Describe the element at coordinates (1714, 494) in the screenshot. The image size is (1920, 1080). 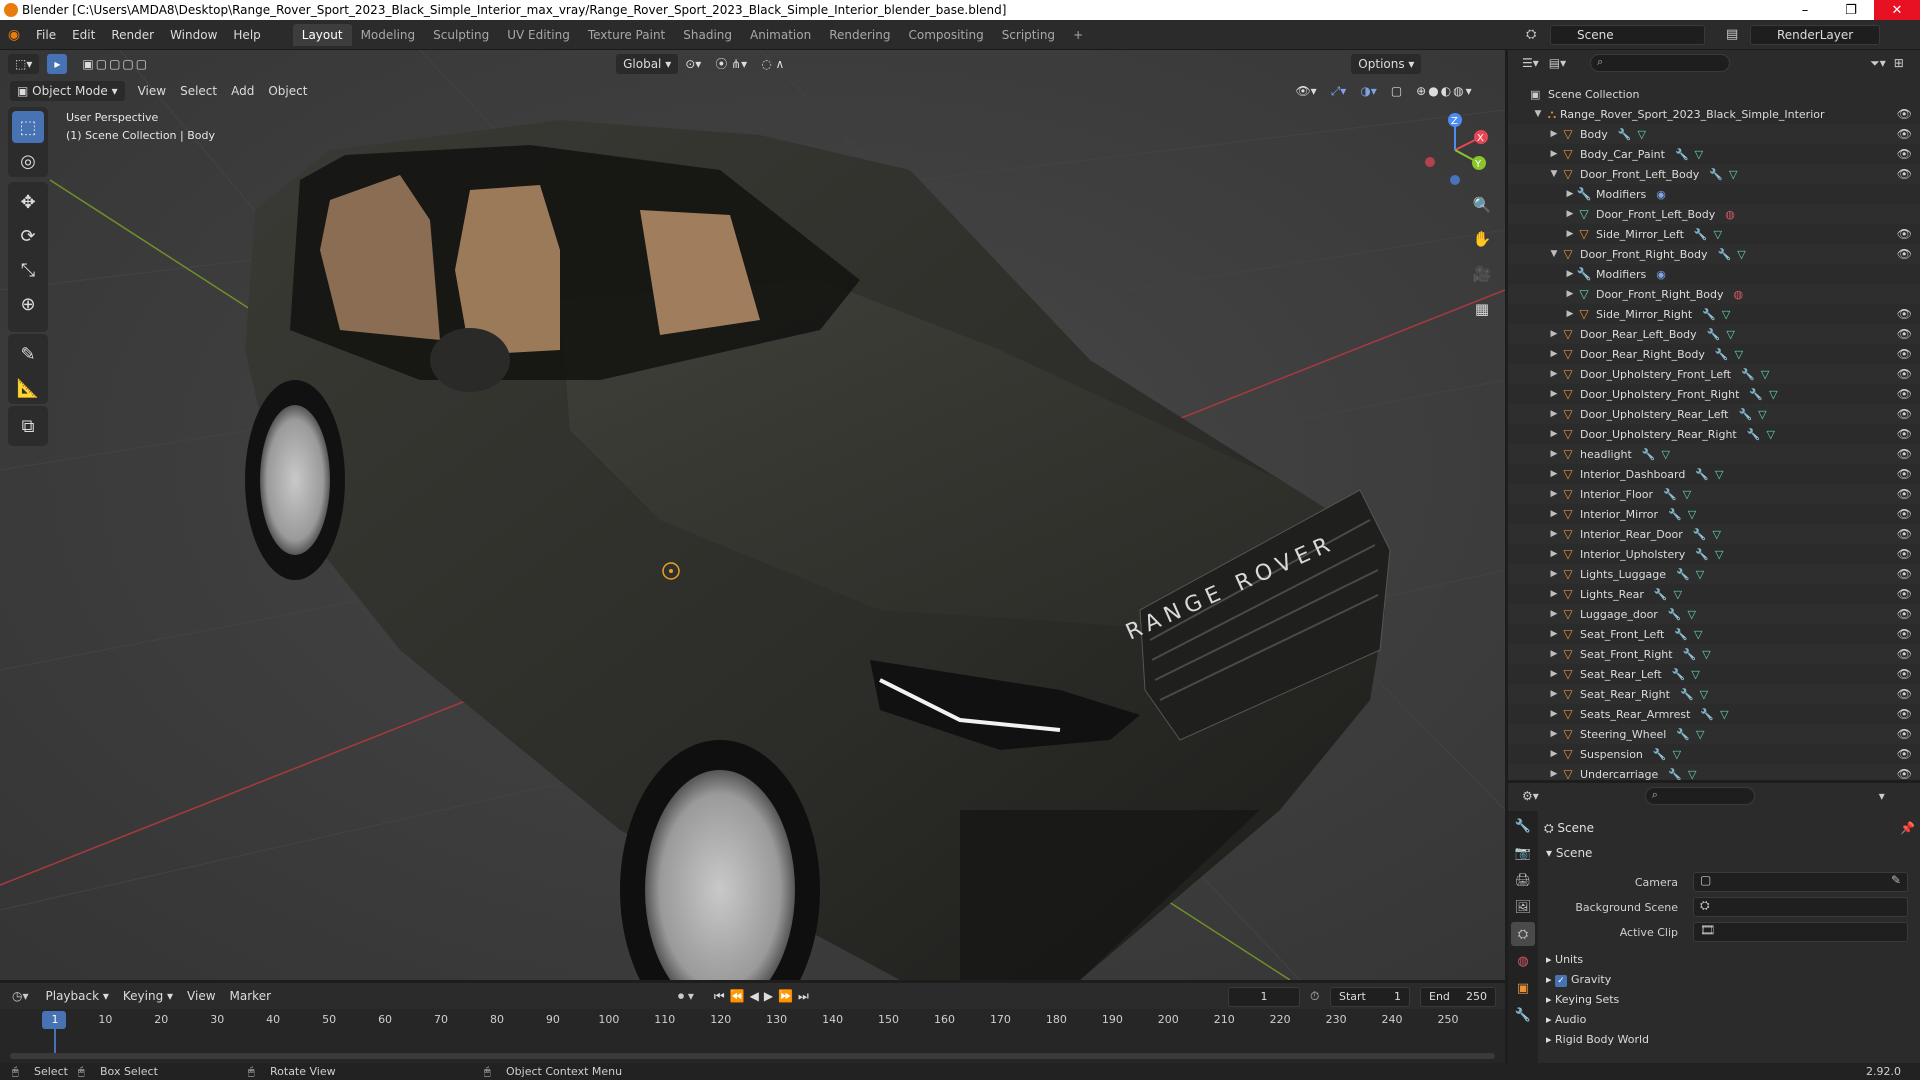
I see `outliner-item: ▶ ▽ Interior_Floor 🔧 ▽ 👁` at that location.